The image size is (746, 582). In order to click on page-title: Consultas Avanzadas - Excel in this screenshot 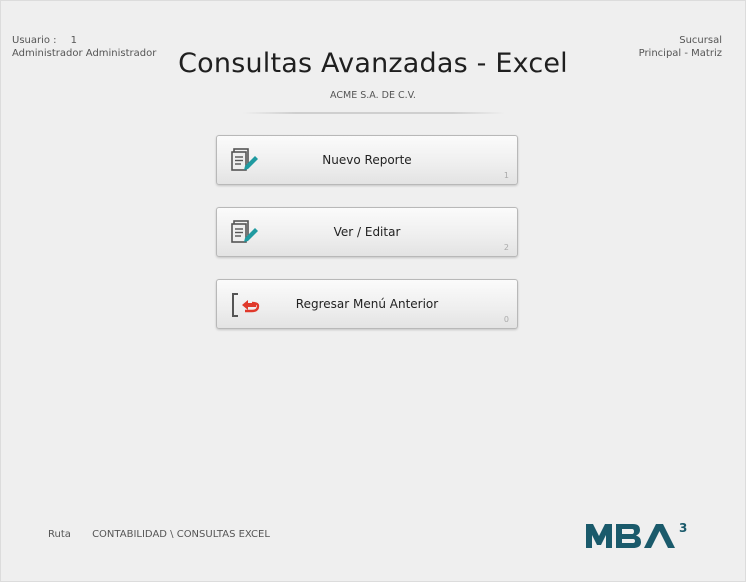, I will do `click(373, 63)`.